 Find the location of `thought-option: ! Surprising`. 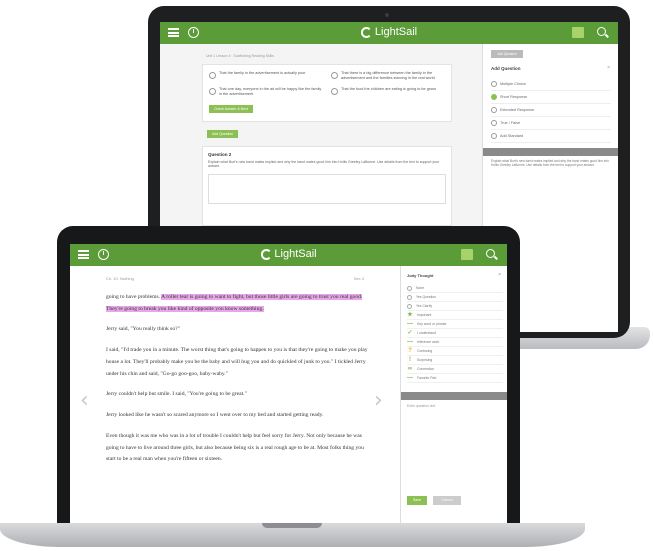

thought-option: ! Surprising is located at coordinates (455, 360).